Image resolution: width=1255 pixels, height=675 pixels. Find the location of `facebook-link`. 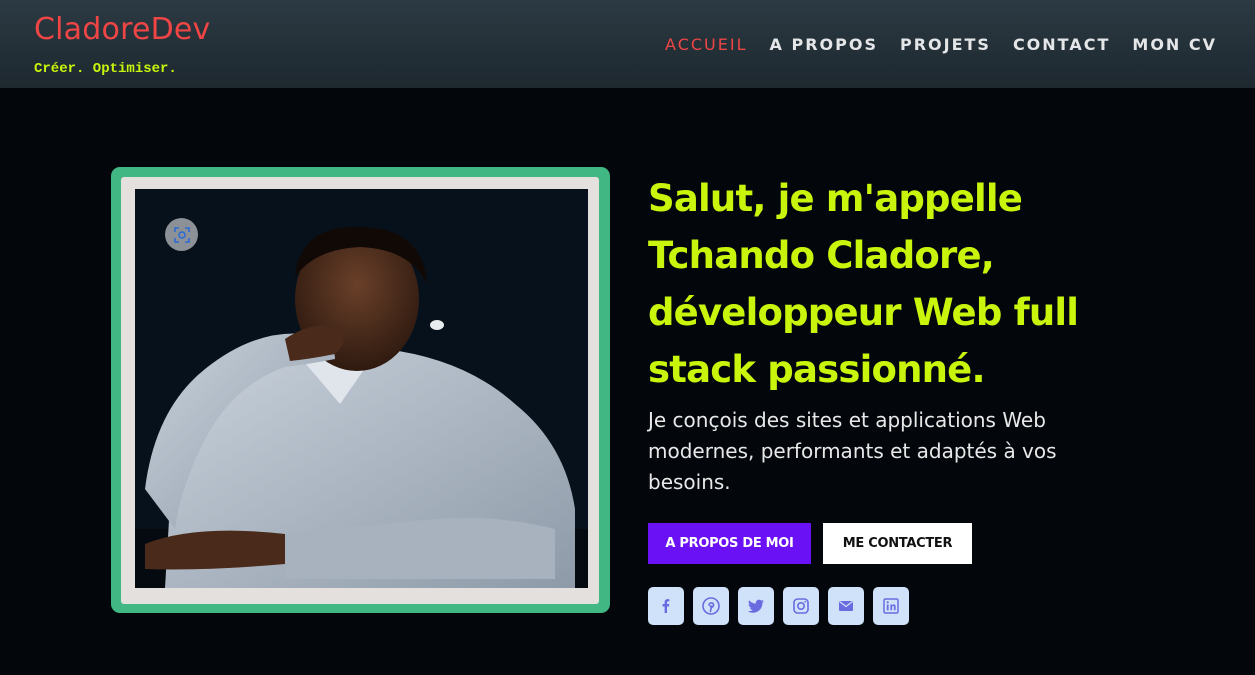

facebook-link is located at coordinates (666, 606).